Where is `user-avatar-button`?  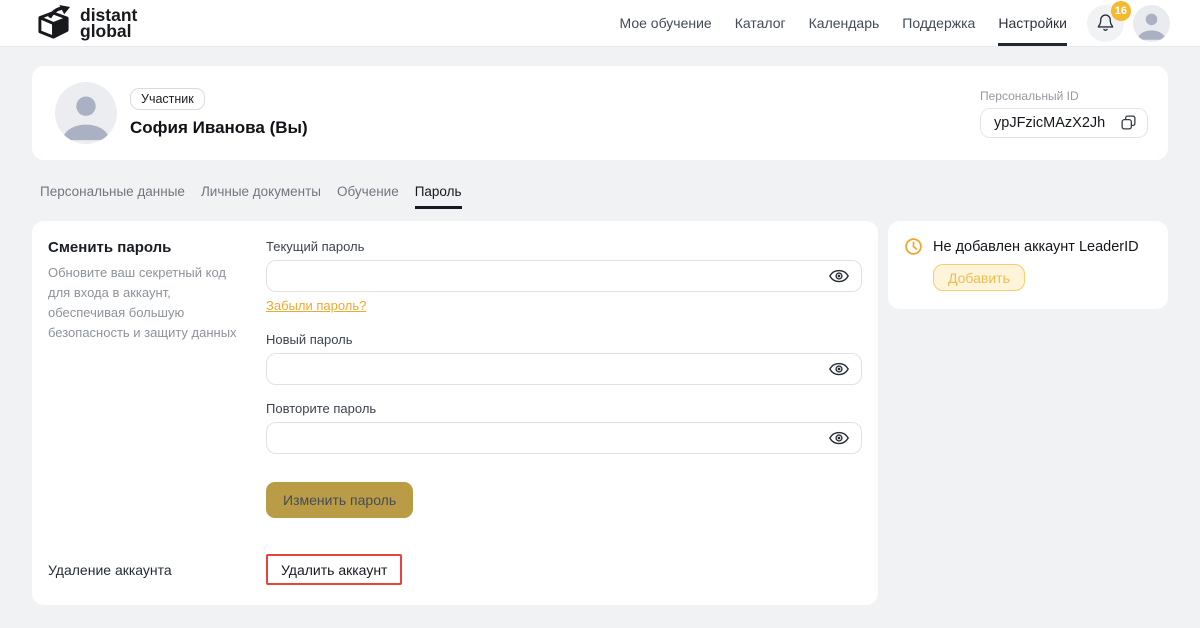 user-avatar-button is located at coordinates (1151, 23).